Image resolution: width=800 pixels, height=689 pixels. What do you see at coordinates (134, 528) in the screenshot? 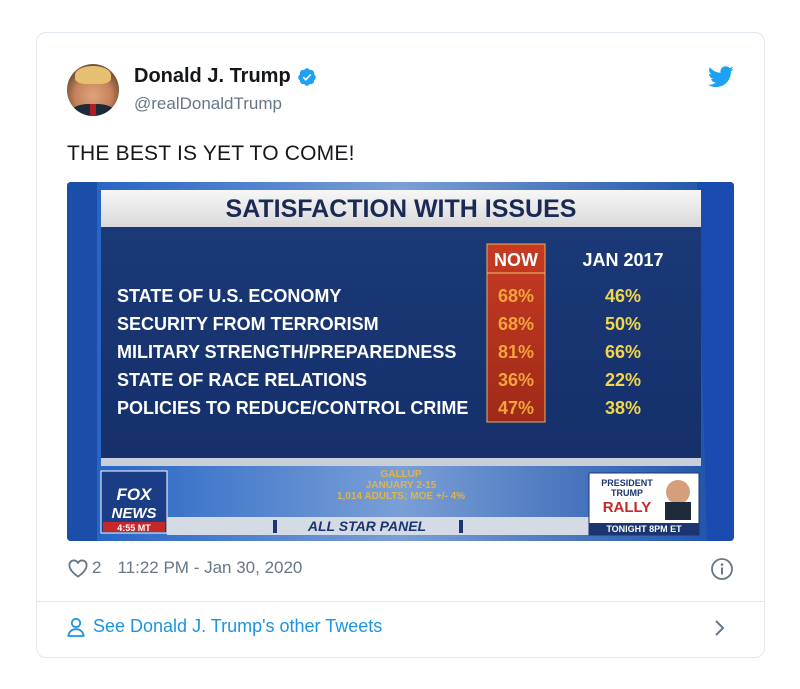
I see `clock-time: 4:55 MT` at bounding box center [134, 528].